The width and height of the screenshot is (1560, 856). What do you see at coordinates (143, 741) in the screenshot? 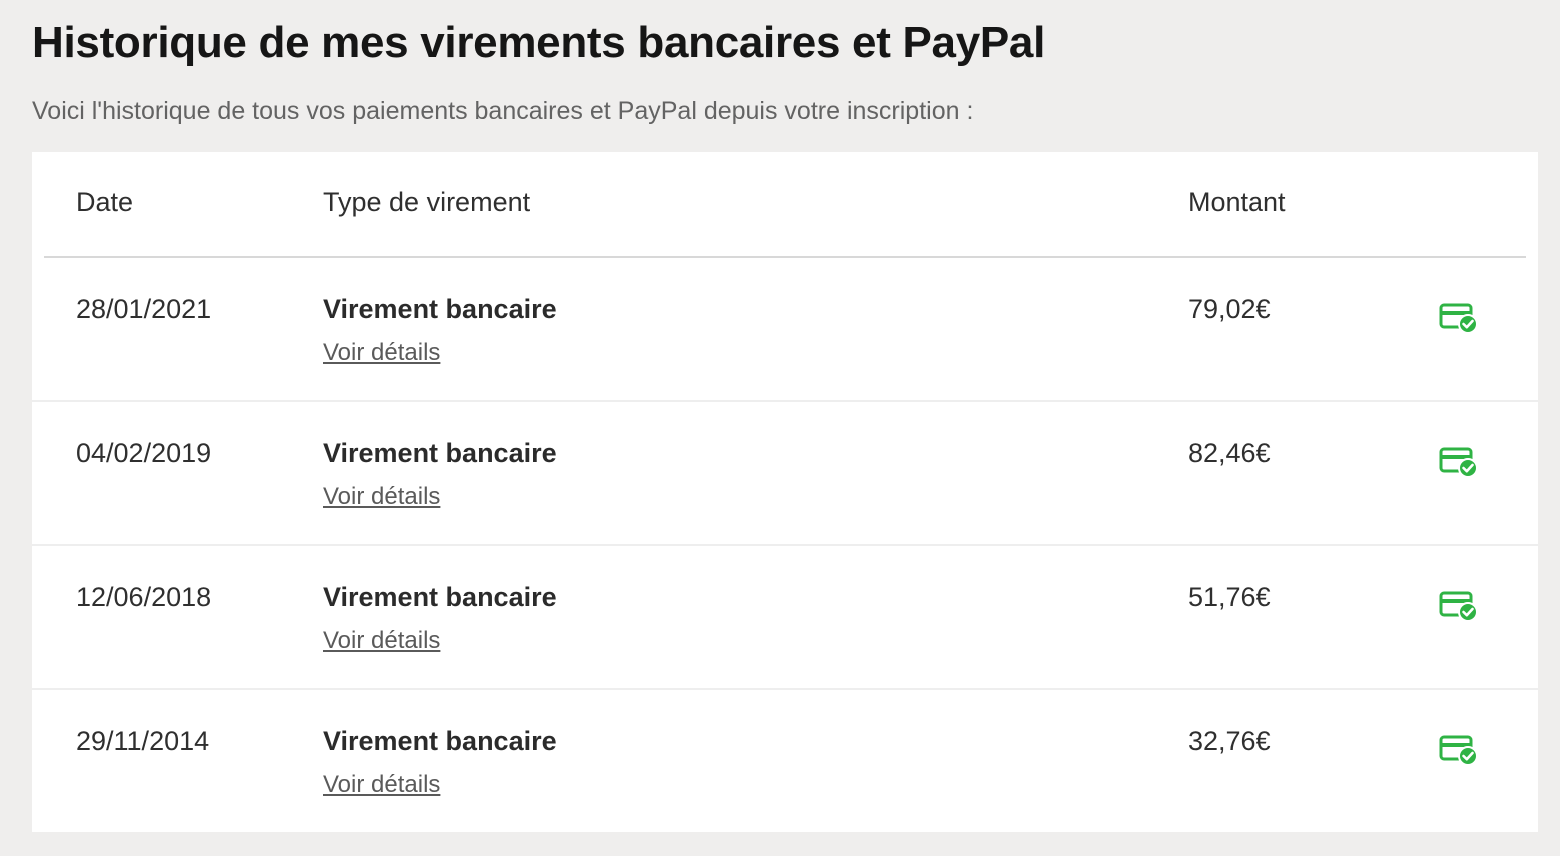
I see `row-date: 29/11/2014` at bounding box center [143, 741].